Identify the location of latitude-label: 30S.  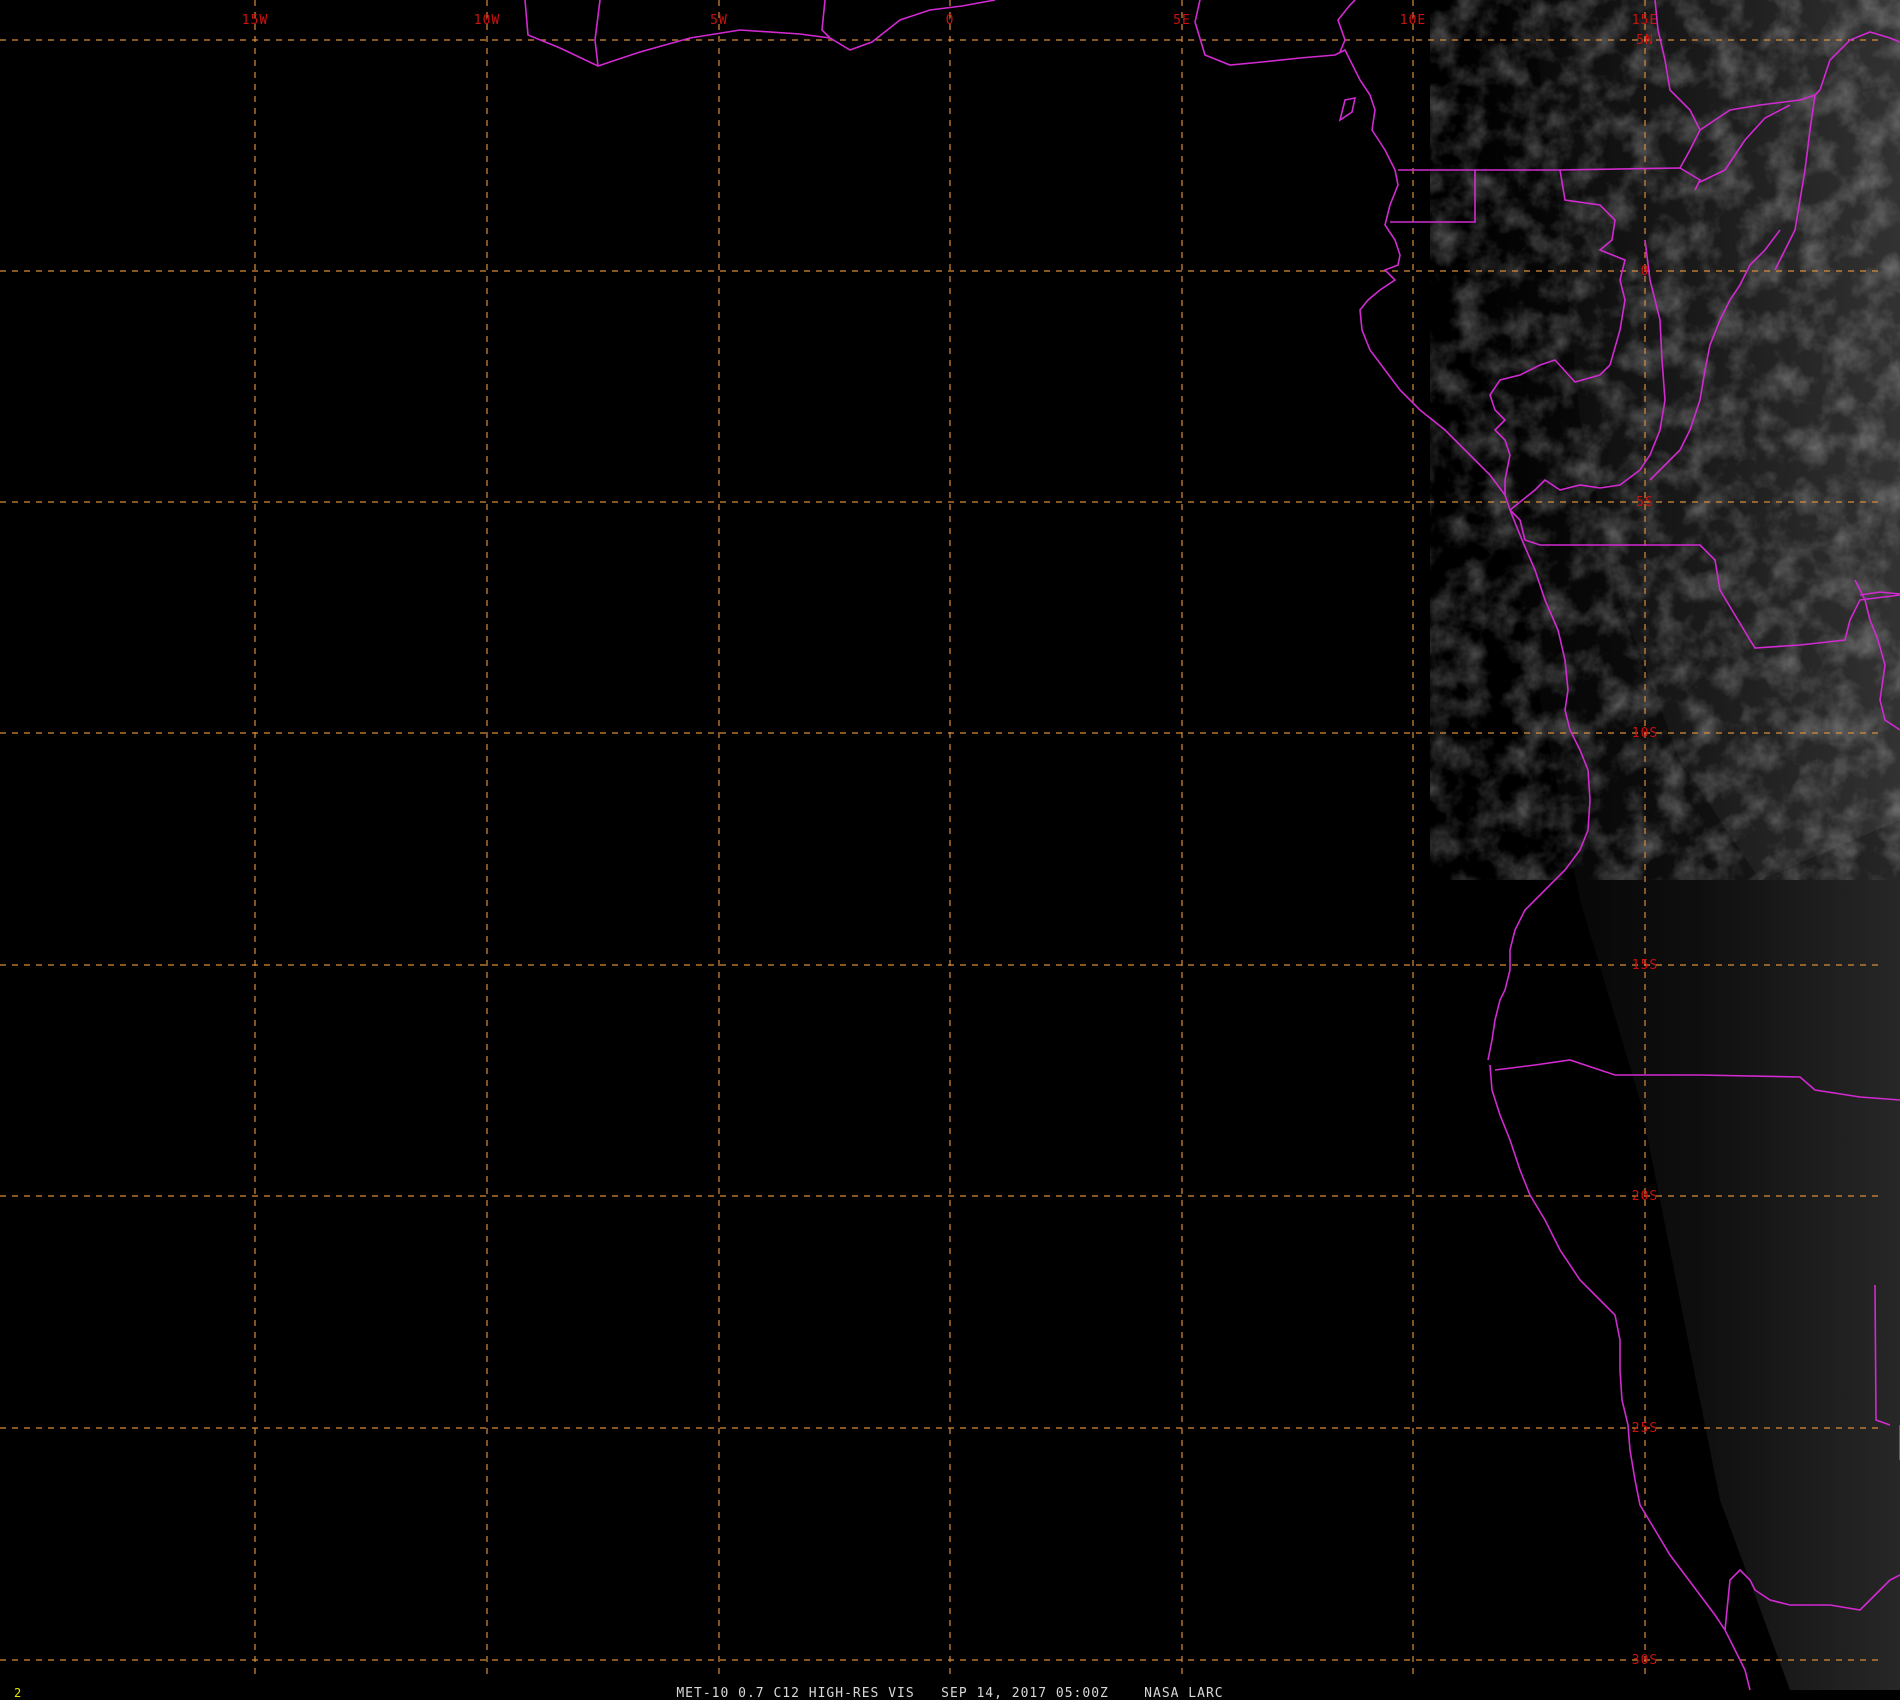
(1645, 1660).